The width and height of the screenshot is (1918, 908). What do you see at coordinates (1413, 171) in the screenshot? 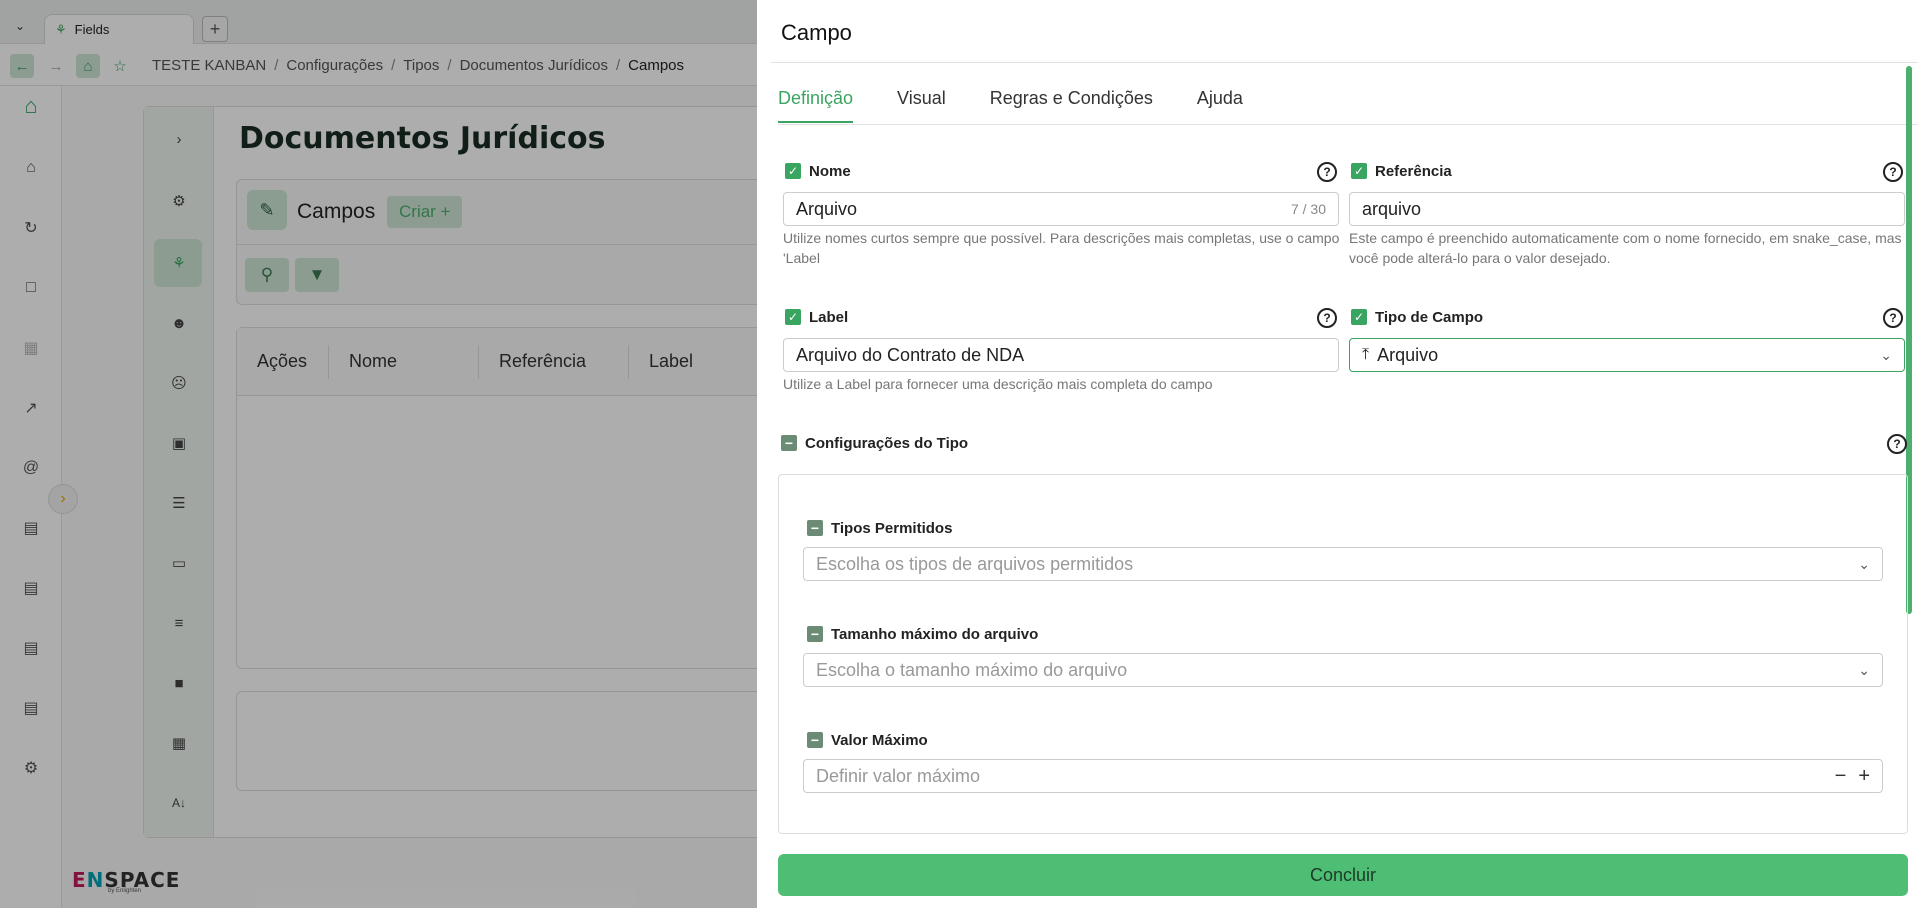
I see `referencia-label: Referência` at bounding box center [1413, 171].